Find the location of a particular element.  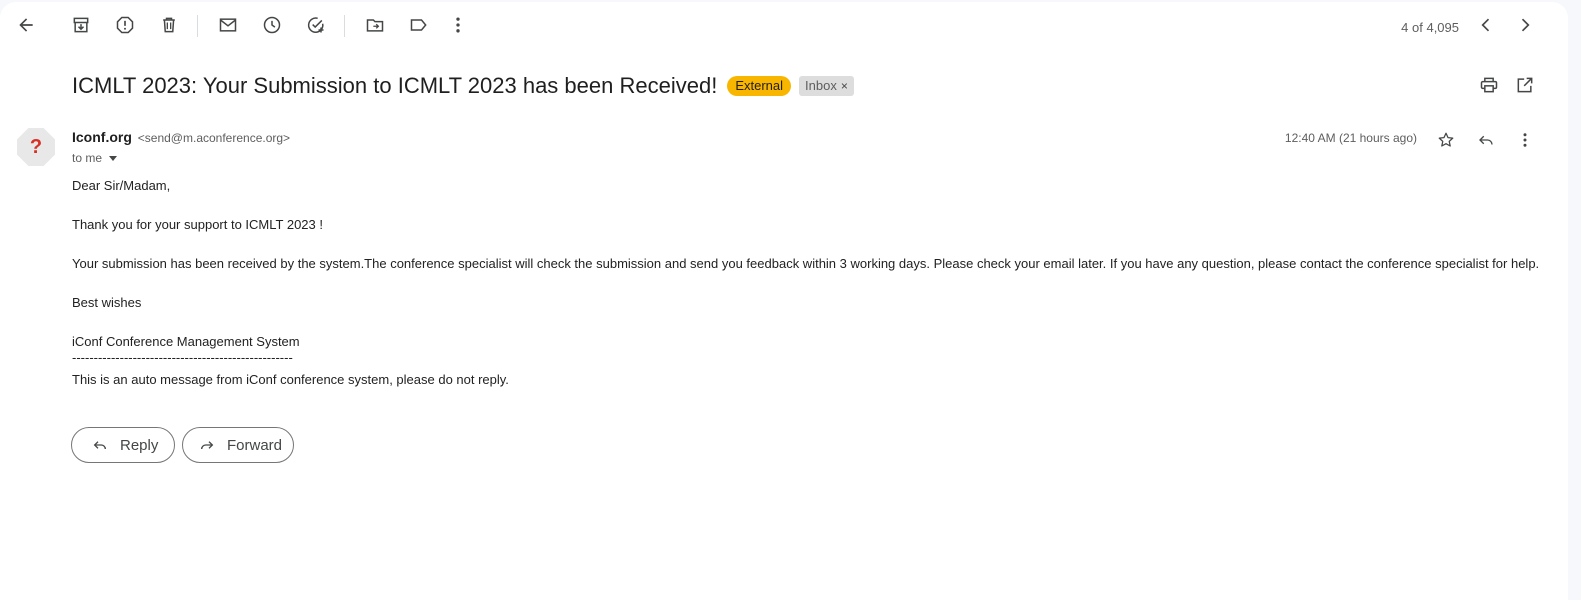

print-all-button is located at coordinates (1489, 85).